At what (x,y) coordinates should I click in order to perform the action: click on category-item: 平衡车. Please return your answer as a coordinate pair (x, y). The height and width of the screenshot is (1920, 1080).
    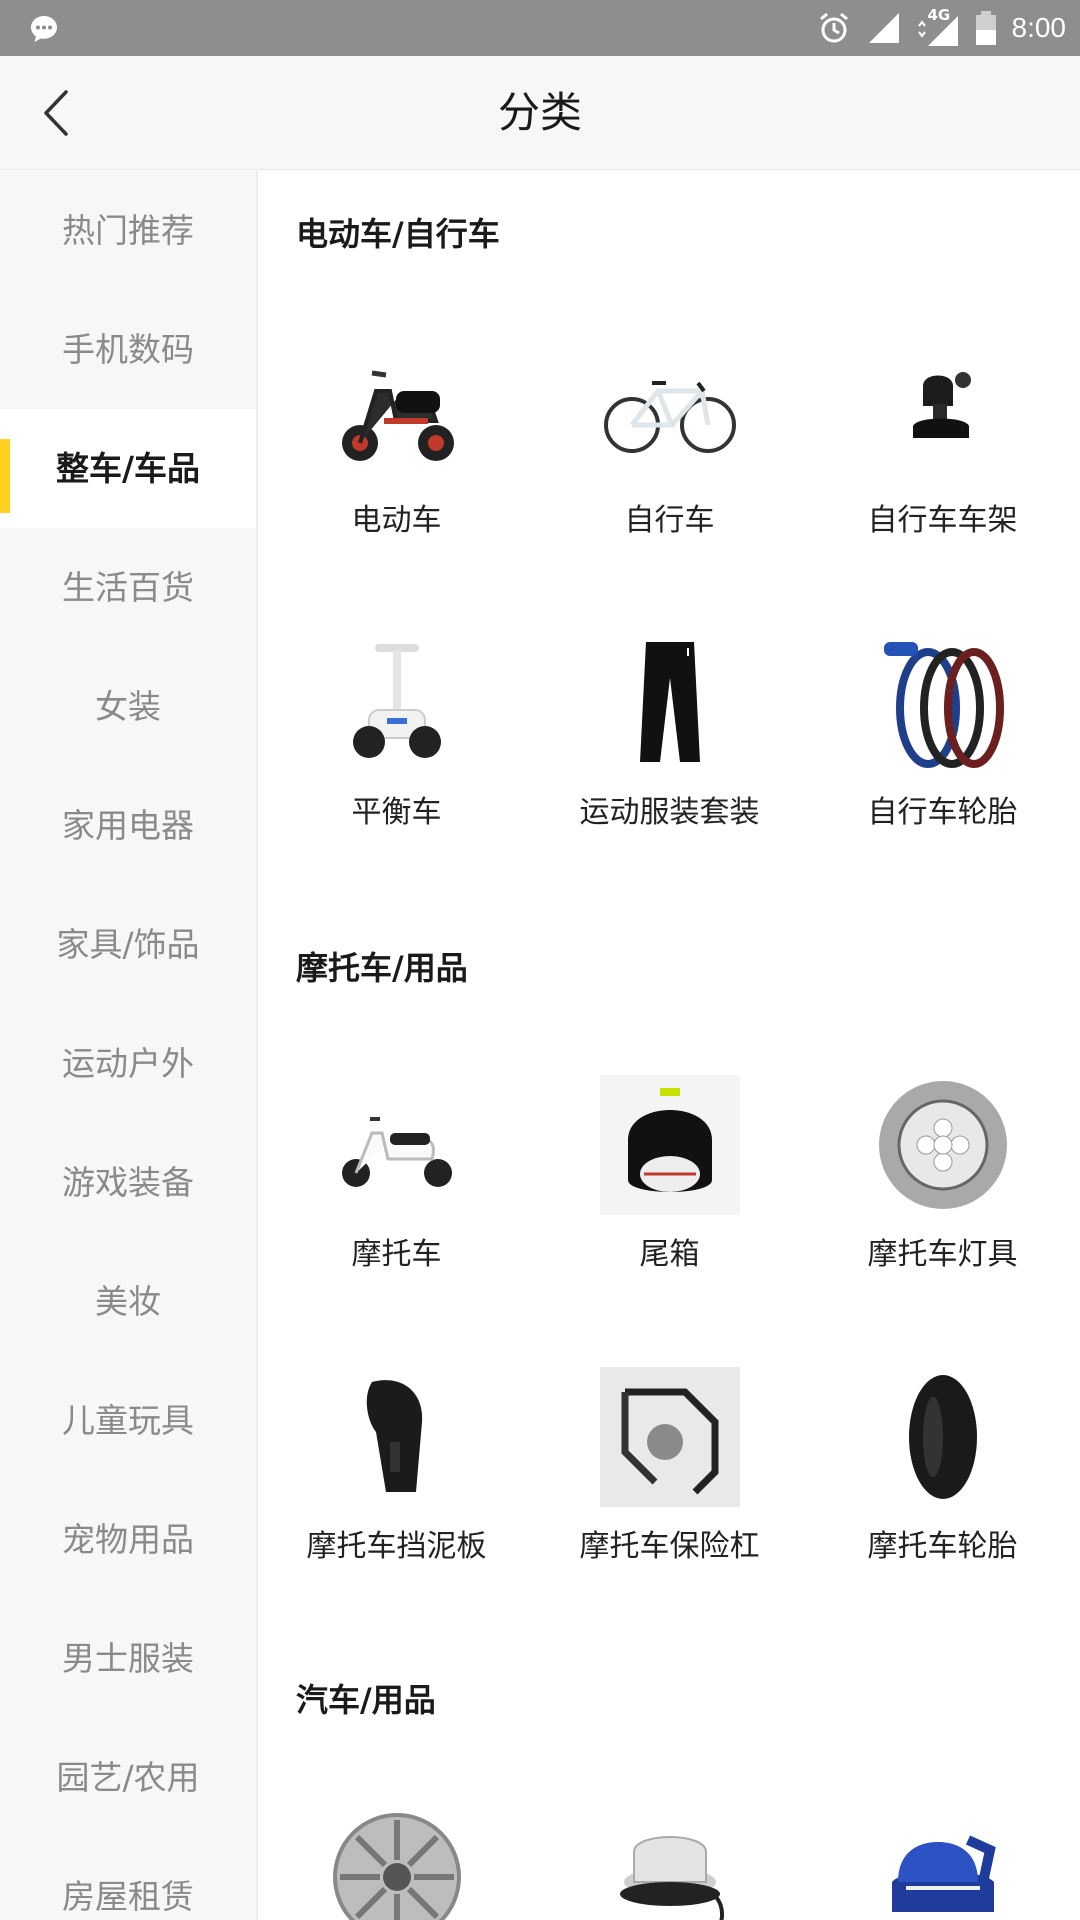
    Looking at the image, I should click on (396, 732).